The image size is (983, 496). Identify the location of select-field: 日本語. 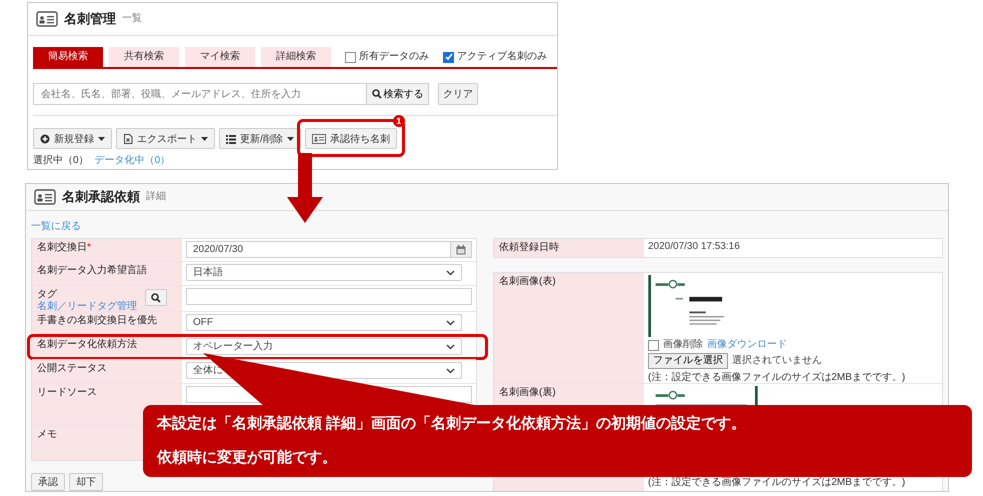
(324, 272).